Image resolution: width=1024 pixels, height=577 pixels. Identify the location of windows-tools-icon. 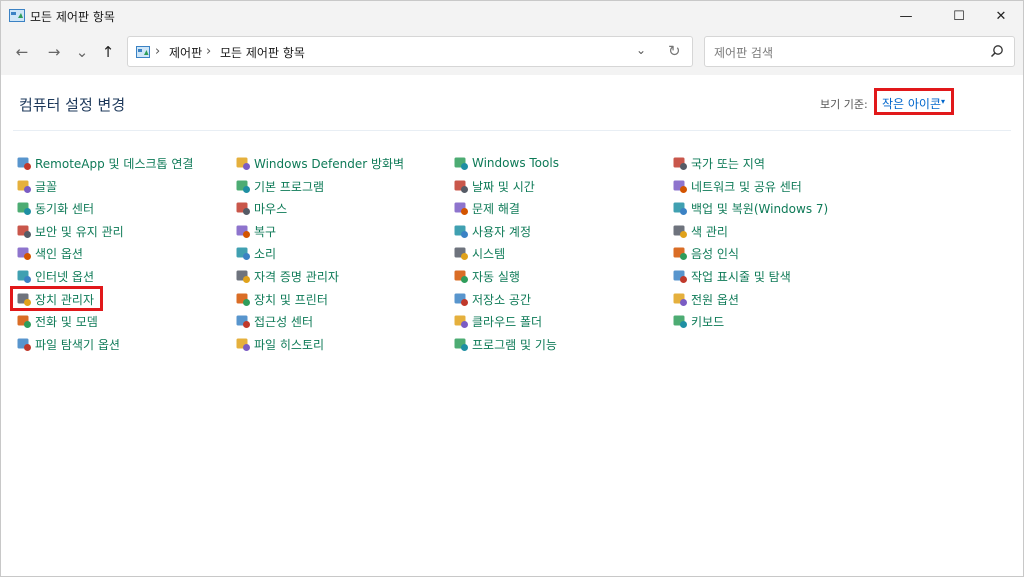
(461, 163).